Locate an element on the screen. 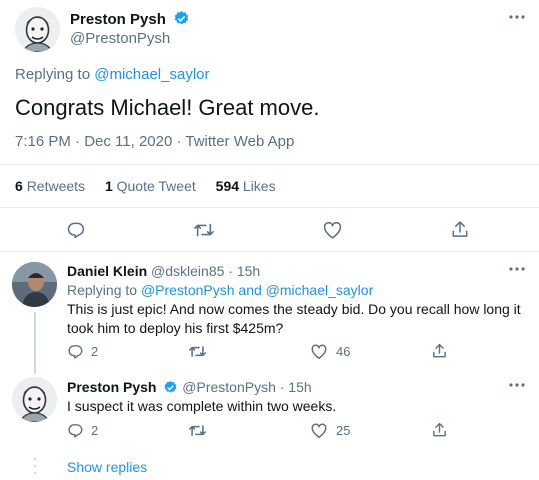  retweets-stat: 6 Retweets is located at coordinates (50, 186).